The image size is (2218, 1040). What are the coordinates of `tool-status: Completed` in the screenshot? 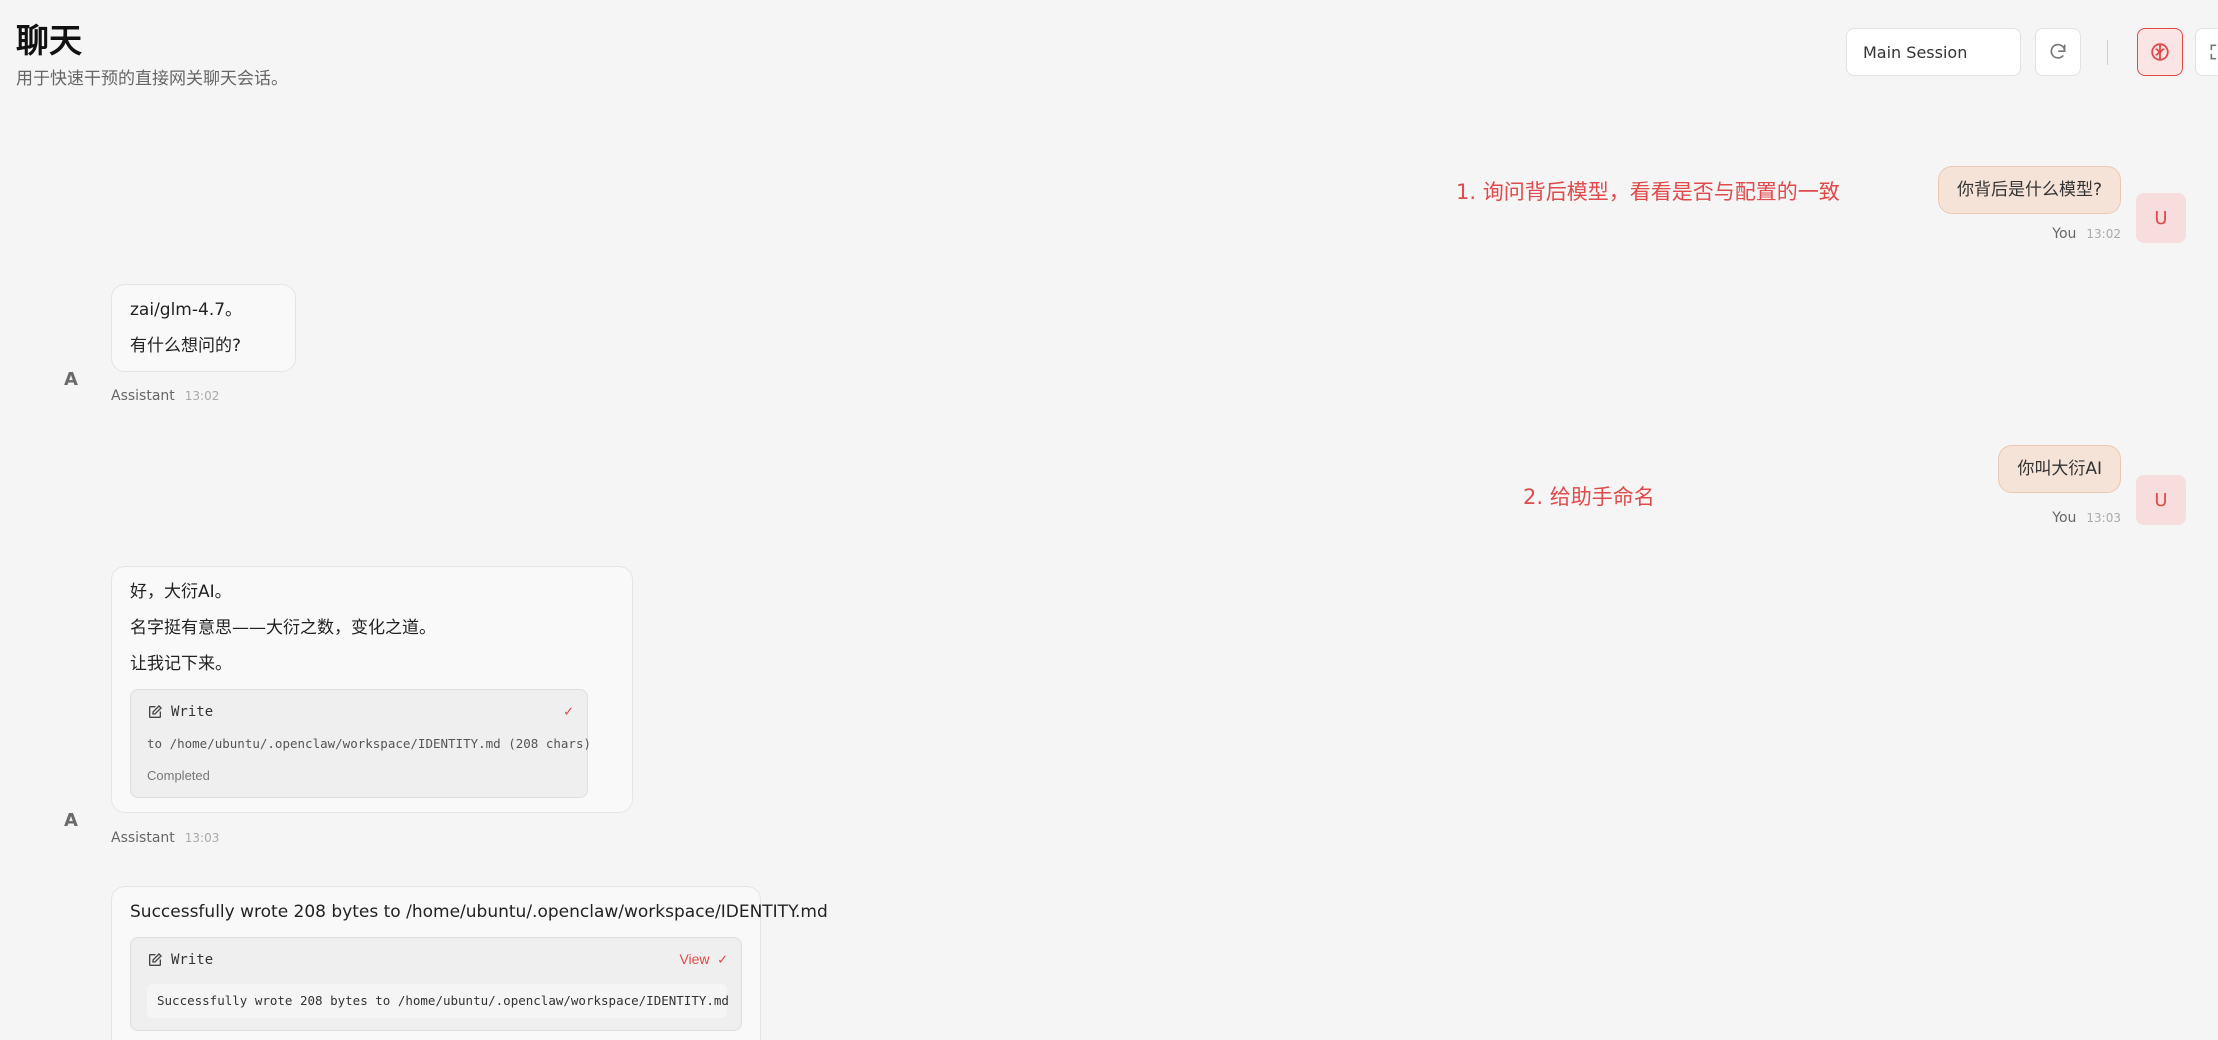 It's located at (178, 776).